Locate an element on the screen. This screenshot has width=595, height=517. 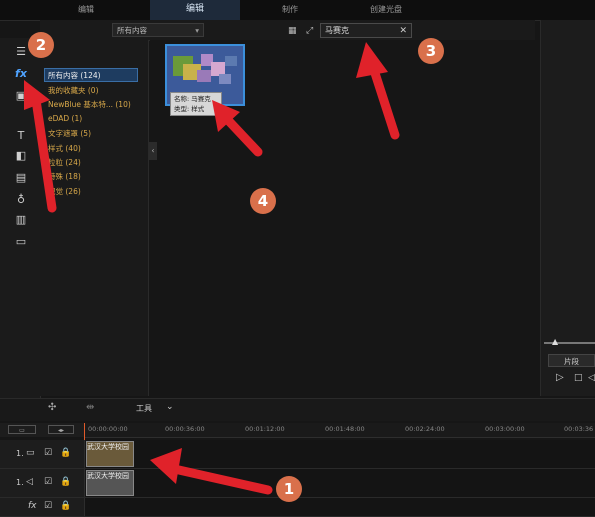
annotation-badge-1: 1 is located at coordinates (289, 489).